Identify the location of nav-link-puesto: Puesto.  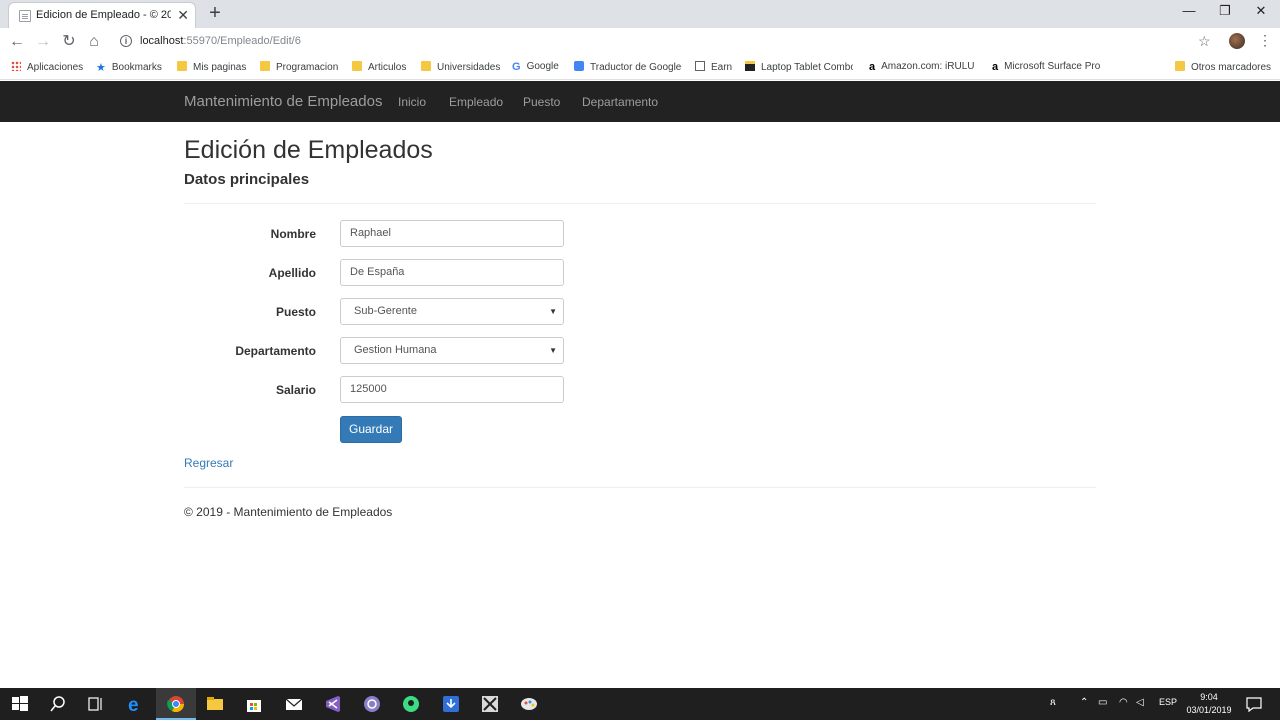
(541, 102).